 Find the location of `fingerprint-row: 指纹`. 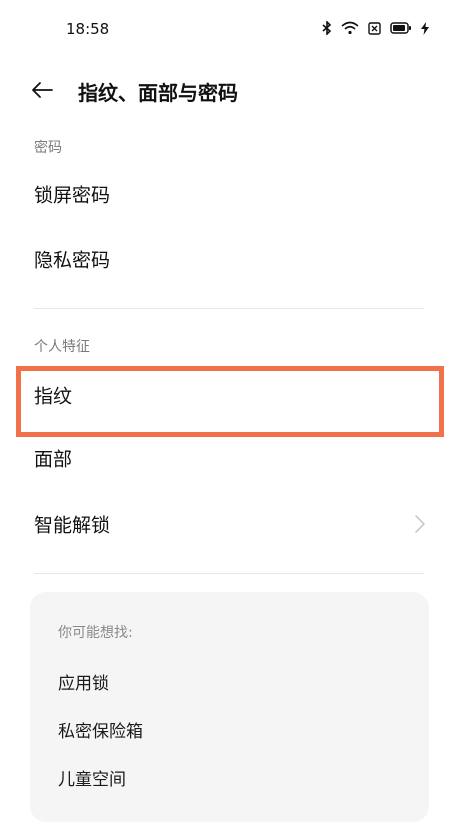

fingerprint-row: 指纹 is located at coordinates (229, 395).